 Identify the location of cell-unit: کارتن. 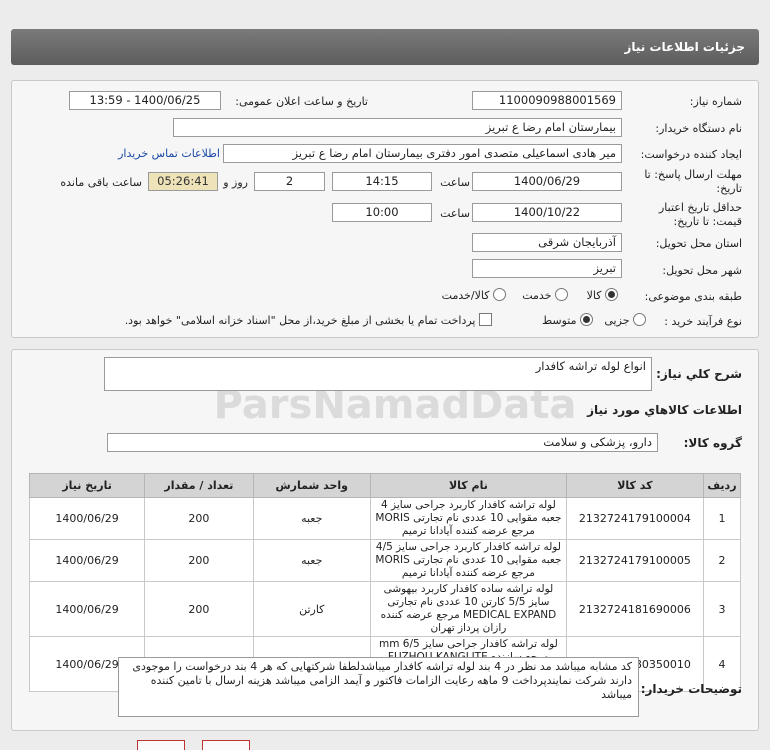
(311, 609).